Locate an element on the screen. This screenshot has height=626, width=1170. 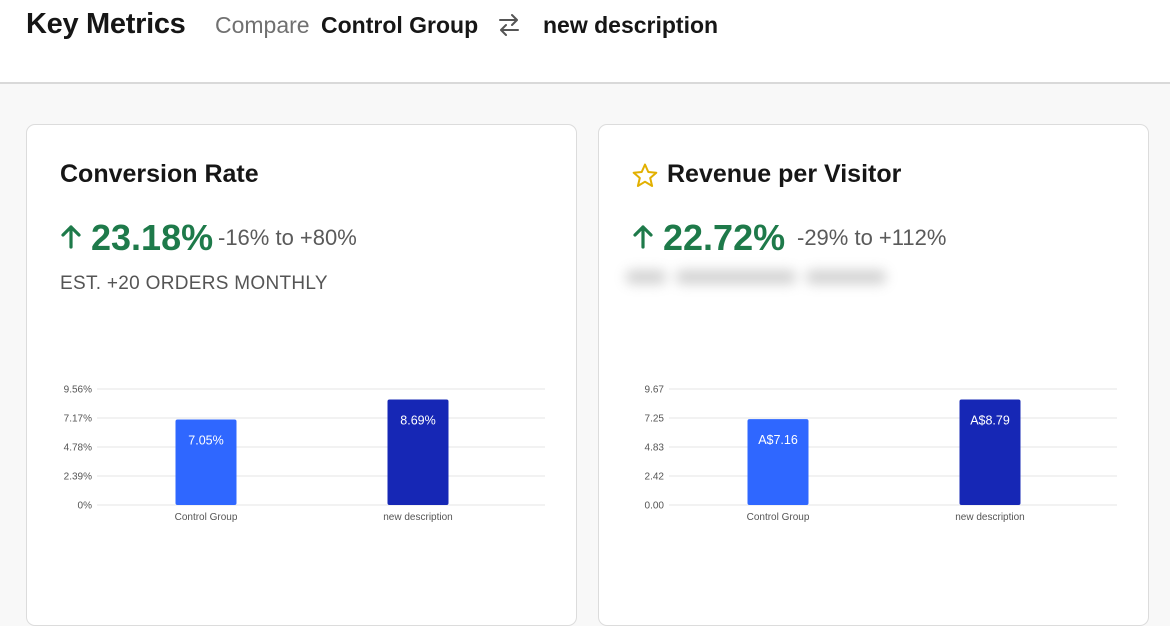
y-tick-label: 0% is located at coordinates (85, 506).